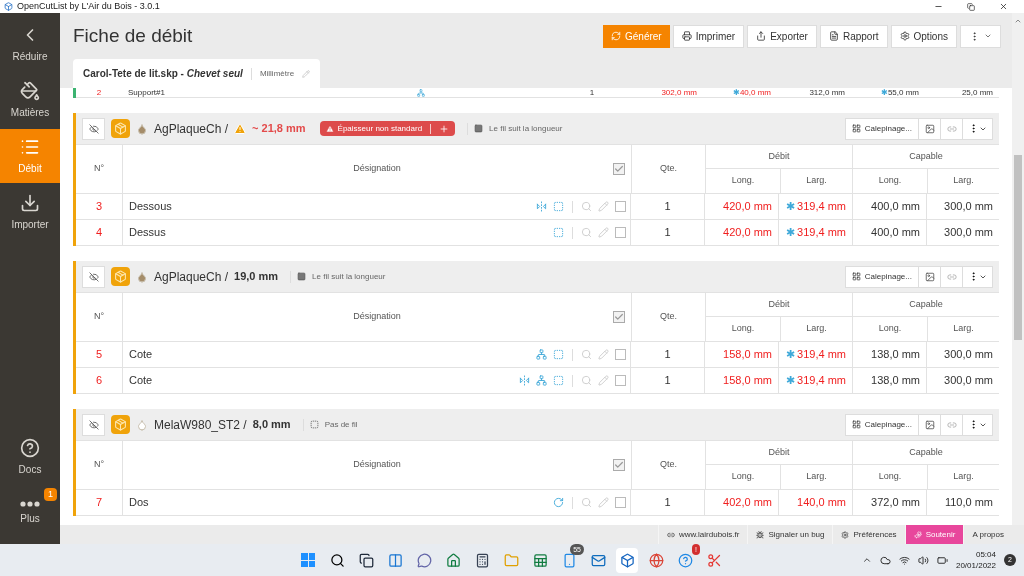 The width and height of the screenshot is (1024, 576). What do you see at coordinates (30, 457) in the screenshot?
I see `sidebar-item: Docs` at bounding box center [30, 457].